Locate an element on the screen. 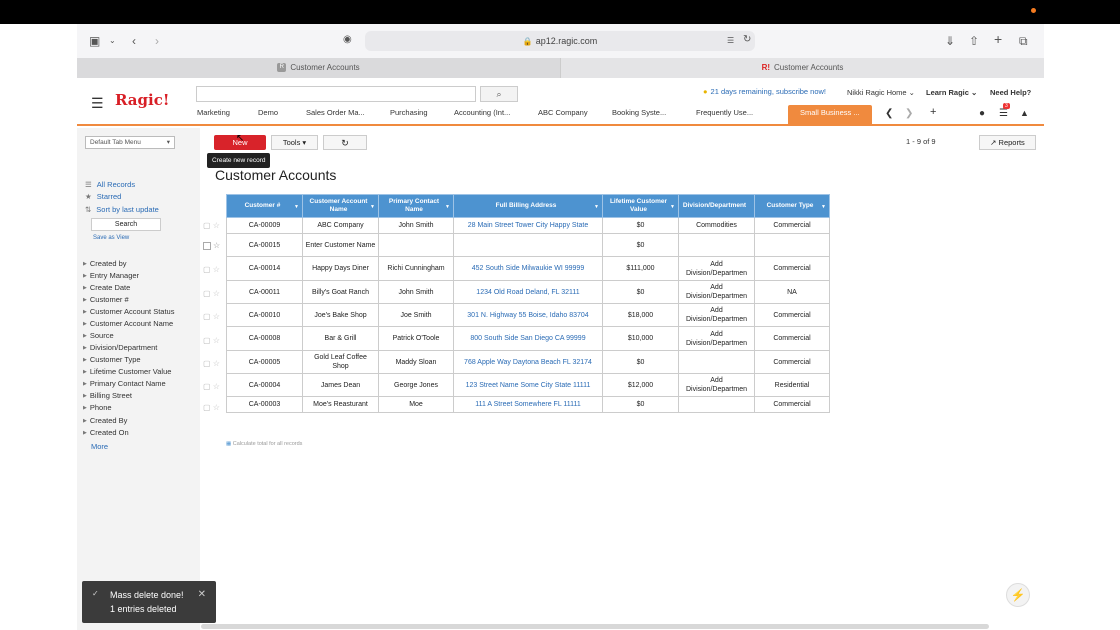 Image resolution: width=1120 pixels, height=630 pixels. back-icon: ‹ is located at coordinates (134, 41).